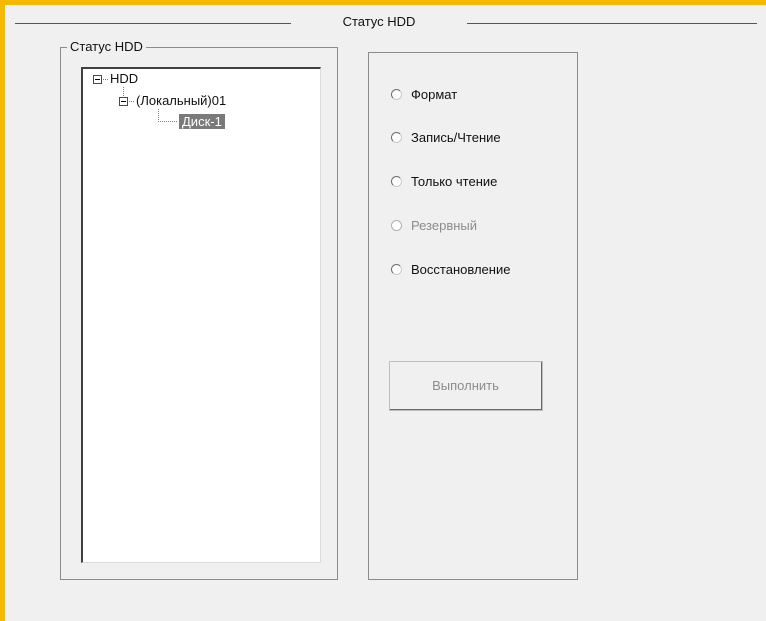  What do you see at coordinates (106, 46) in the screenshot?
I see `hdd-status-group-title: Статус HDD` at bounding box center [106, 46].